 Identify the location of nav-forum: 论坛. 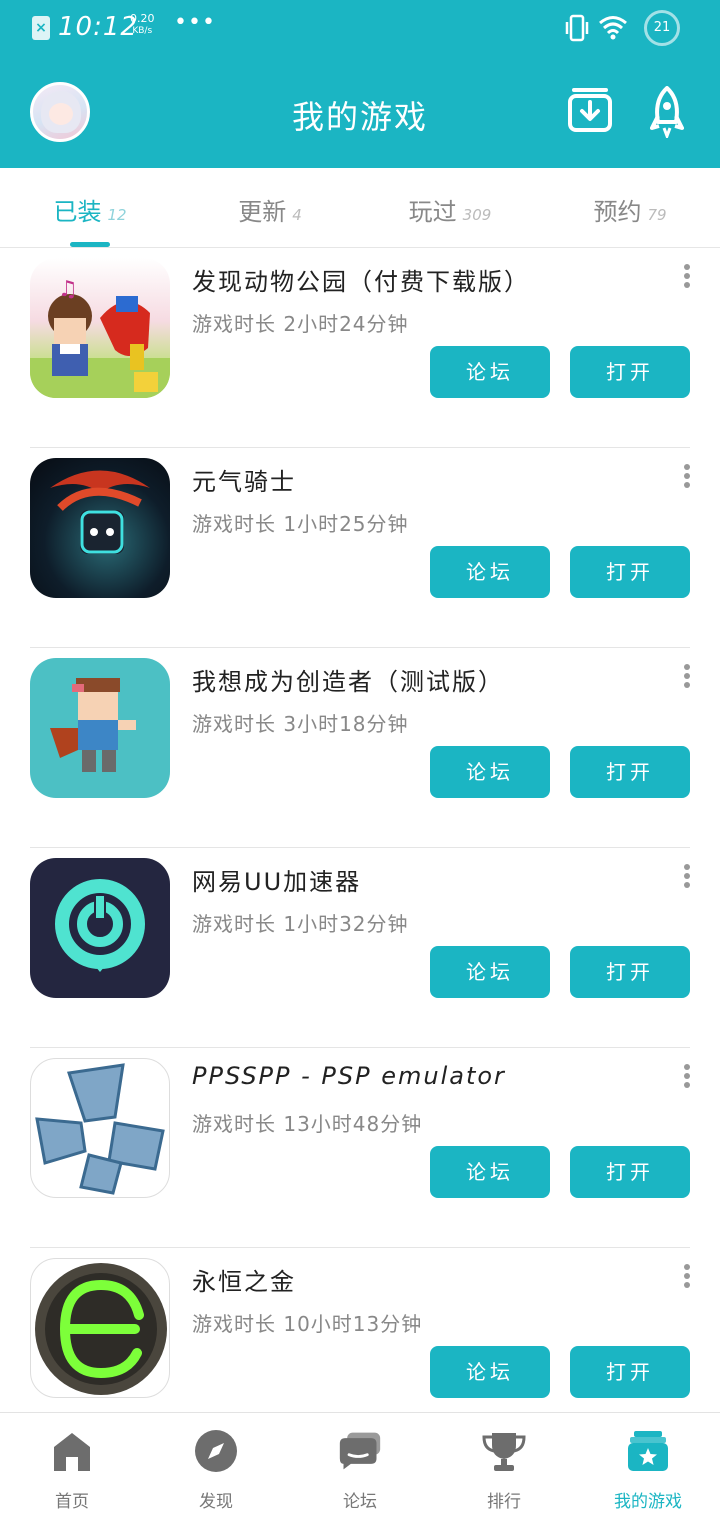
(360, 1466).